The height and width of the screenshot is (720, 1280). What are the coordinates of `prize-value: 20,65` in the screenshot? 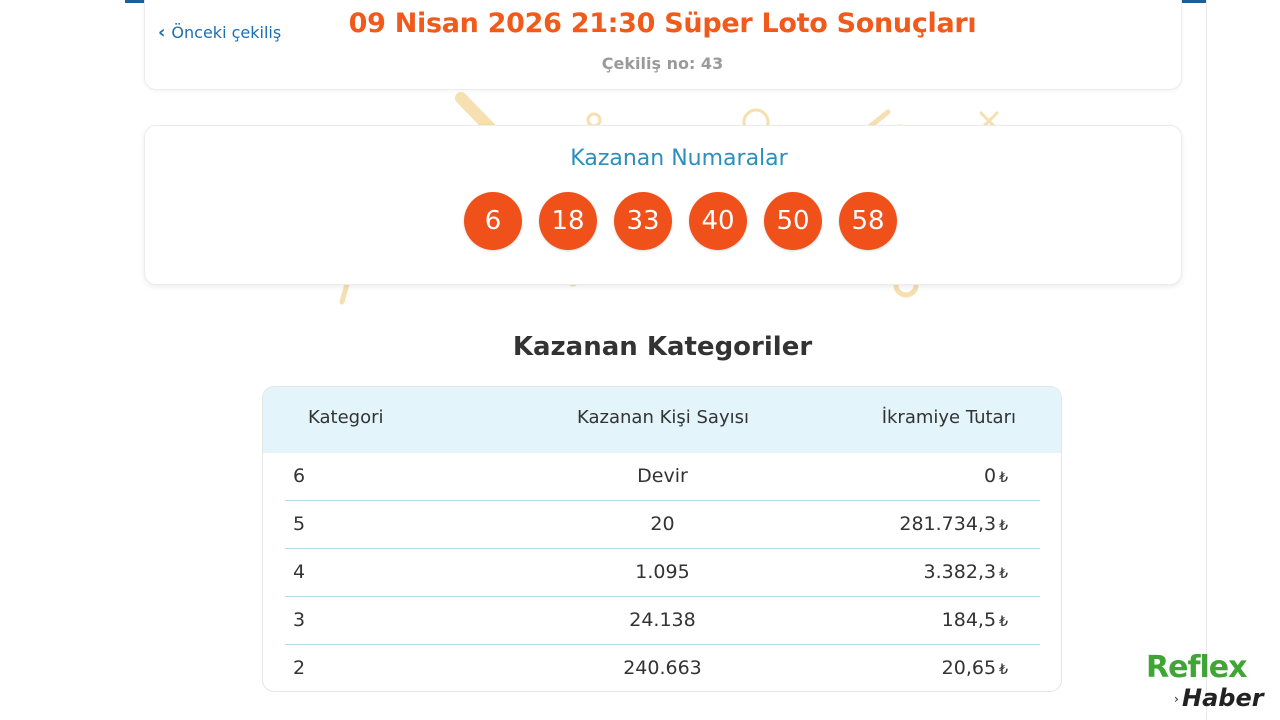 It's located at (969, 668).